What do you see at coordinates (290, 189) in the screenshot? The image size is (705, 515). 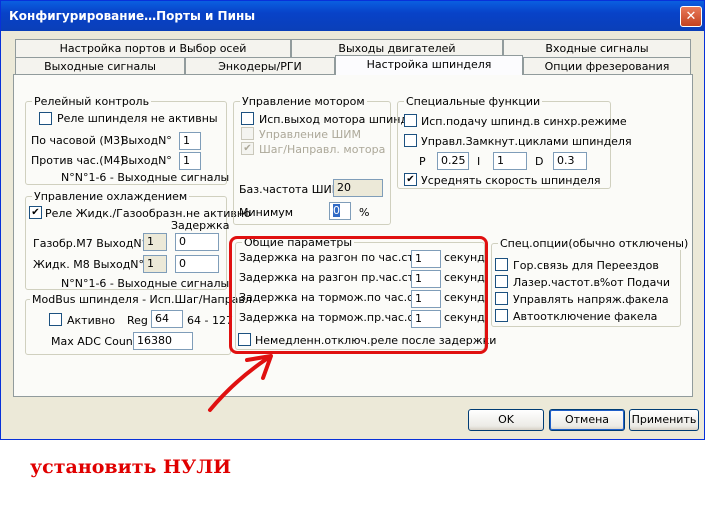 I see `pwm-freq-label: Баз.частота ШИМ` at bounding box center [290, 189].